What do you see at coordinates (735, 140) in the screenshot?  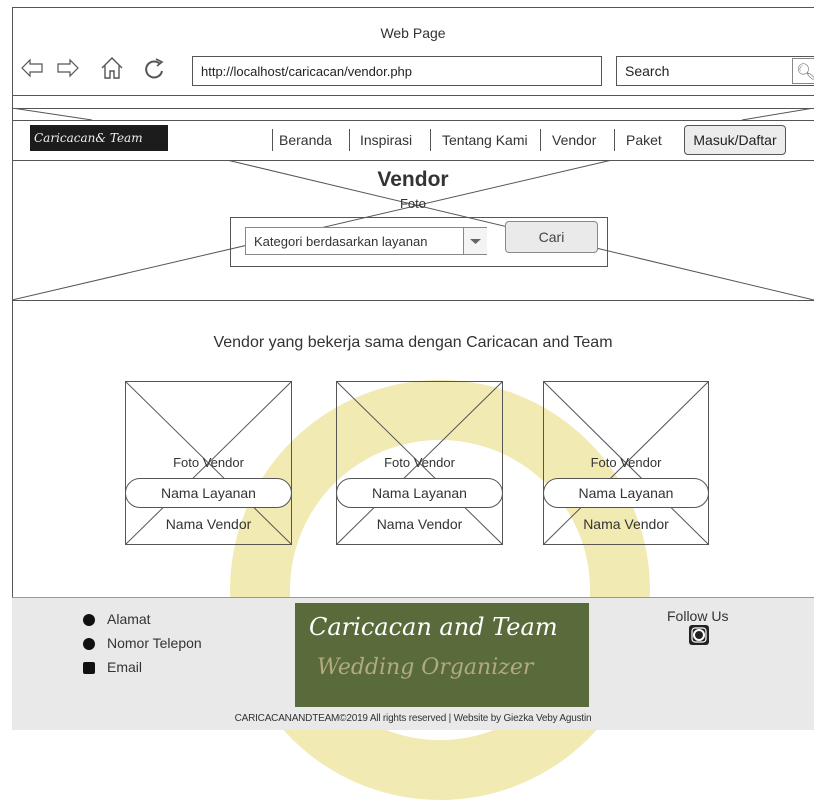 I see `login-button: Masuk/Daftar` at bounding box center [735, 140].